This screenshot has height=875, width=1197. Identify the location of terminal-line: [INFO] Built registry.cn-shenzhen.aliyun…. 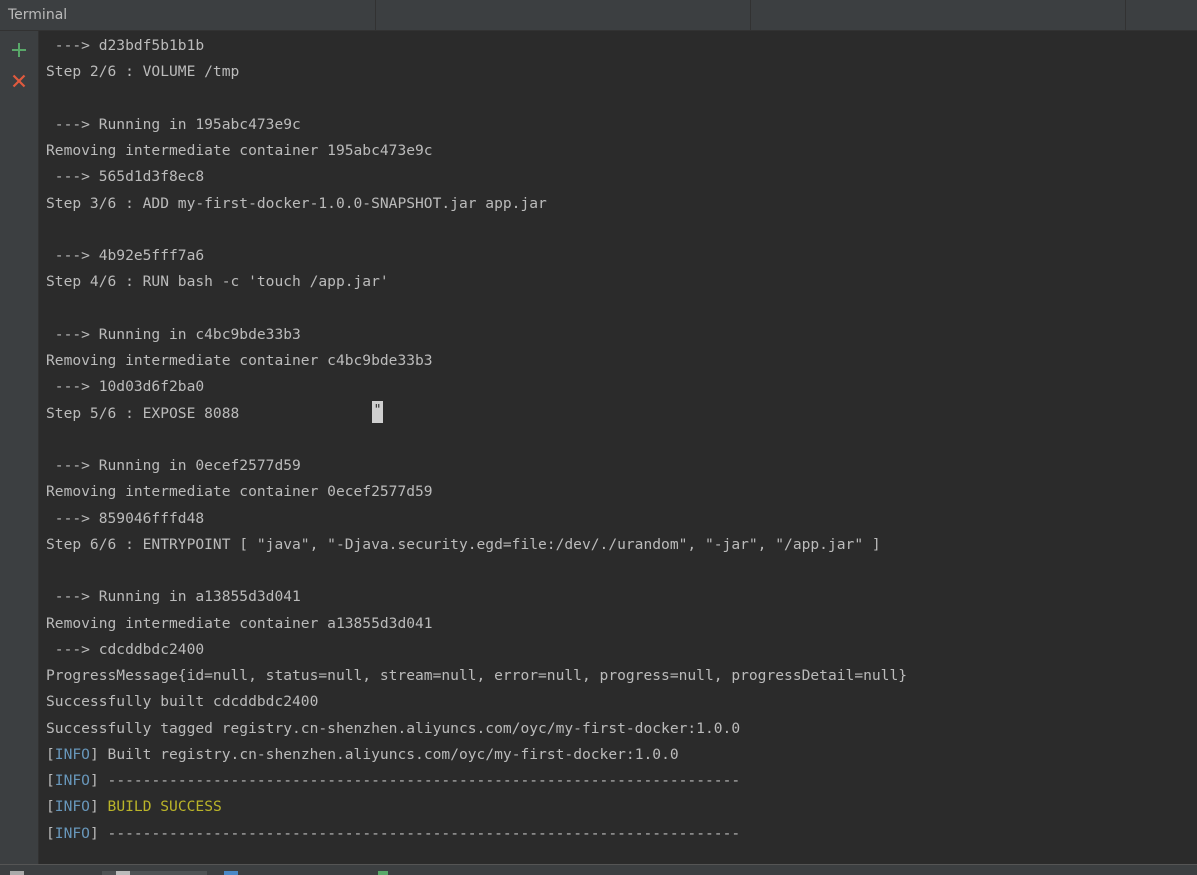
(476, 755).